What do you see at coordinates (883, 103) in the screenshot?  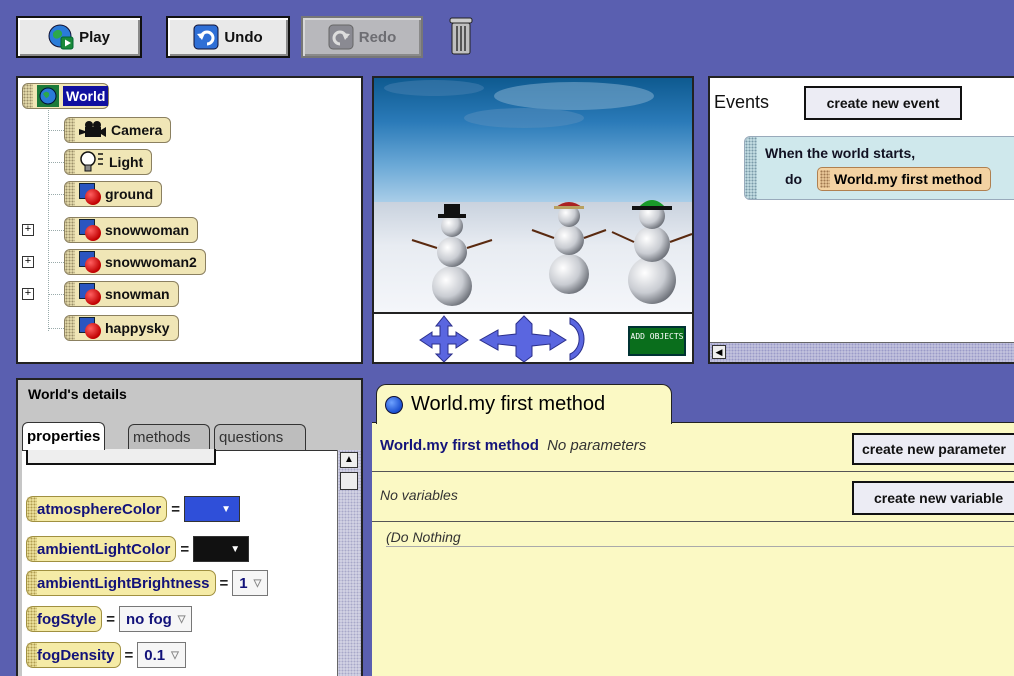 I see `create-new-event-button: create new event` at bounding box center [883, 103].